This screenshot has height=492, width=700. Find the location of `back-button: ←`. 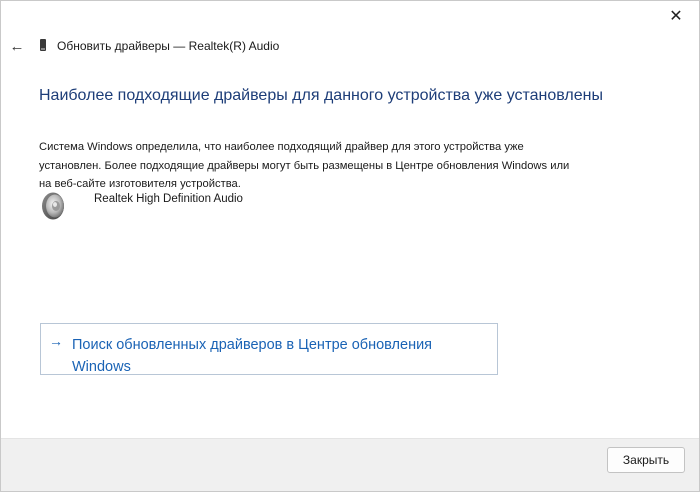

back-button: ← is located at coordinates (17, 46).